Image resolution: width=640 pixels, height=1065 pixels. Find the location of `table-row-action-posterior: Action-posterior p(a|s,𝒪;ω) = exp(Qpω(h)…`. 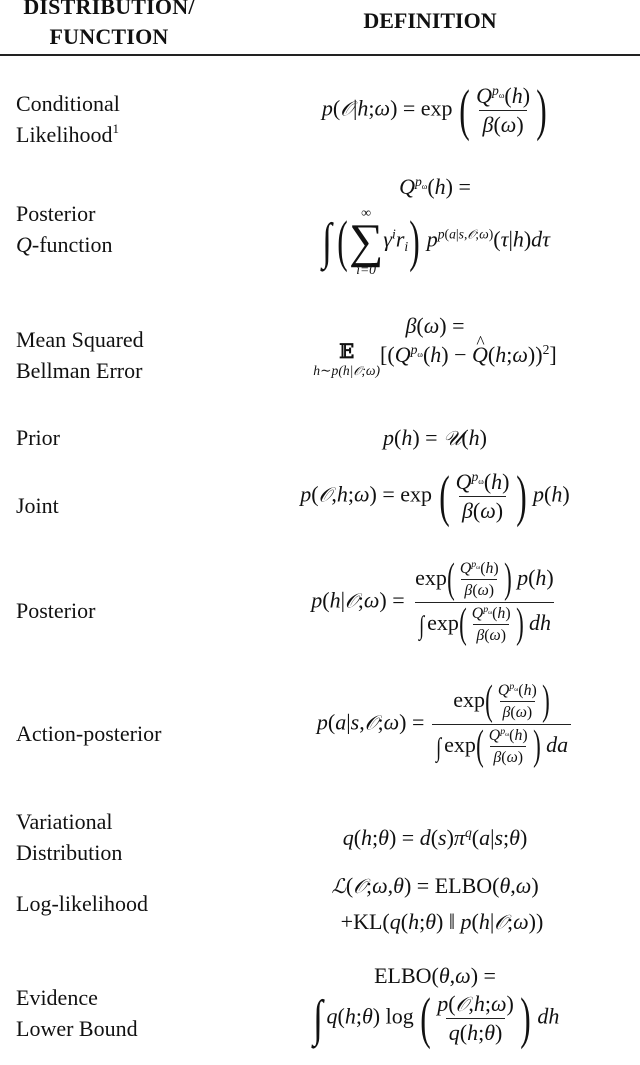

table-row-action-posterior: Action-posterior p(a|s,𝒪;ω) = exp(Qpω(h)… is located at coordinates (320, 736).